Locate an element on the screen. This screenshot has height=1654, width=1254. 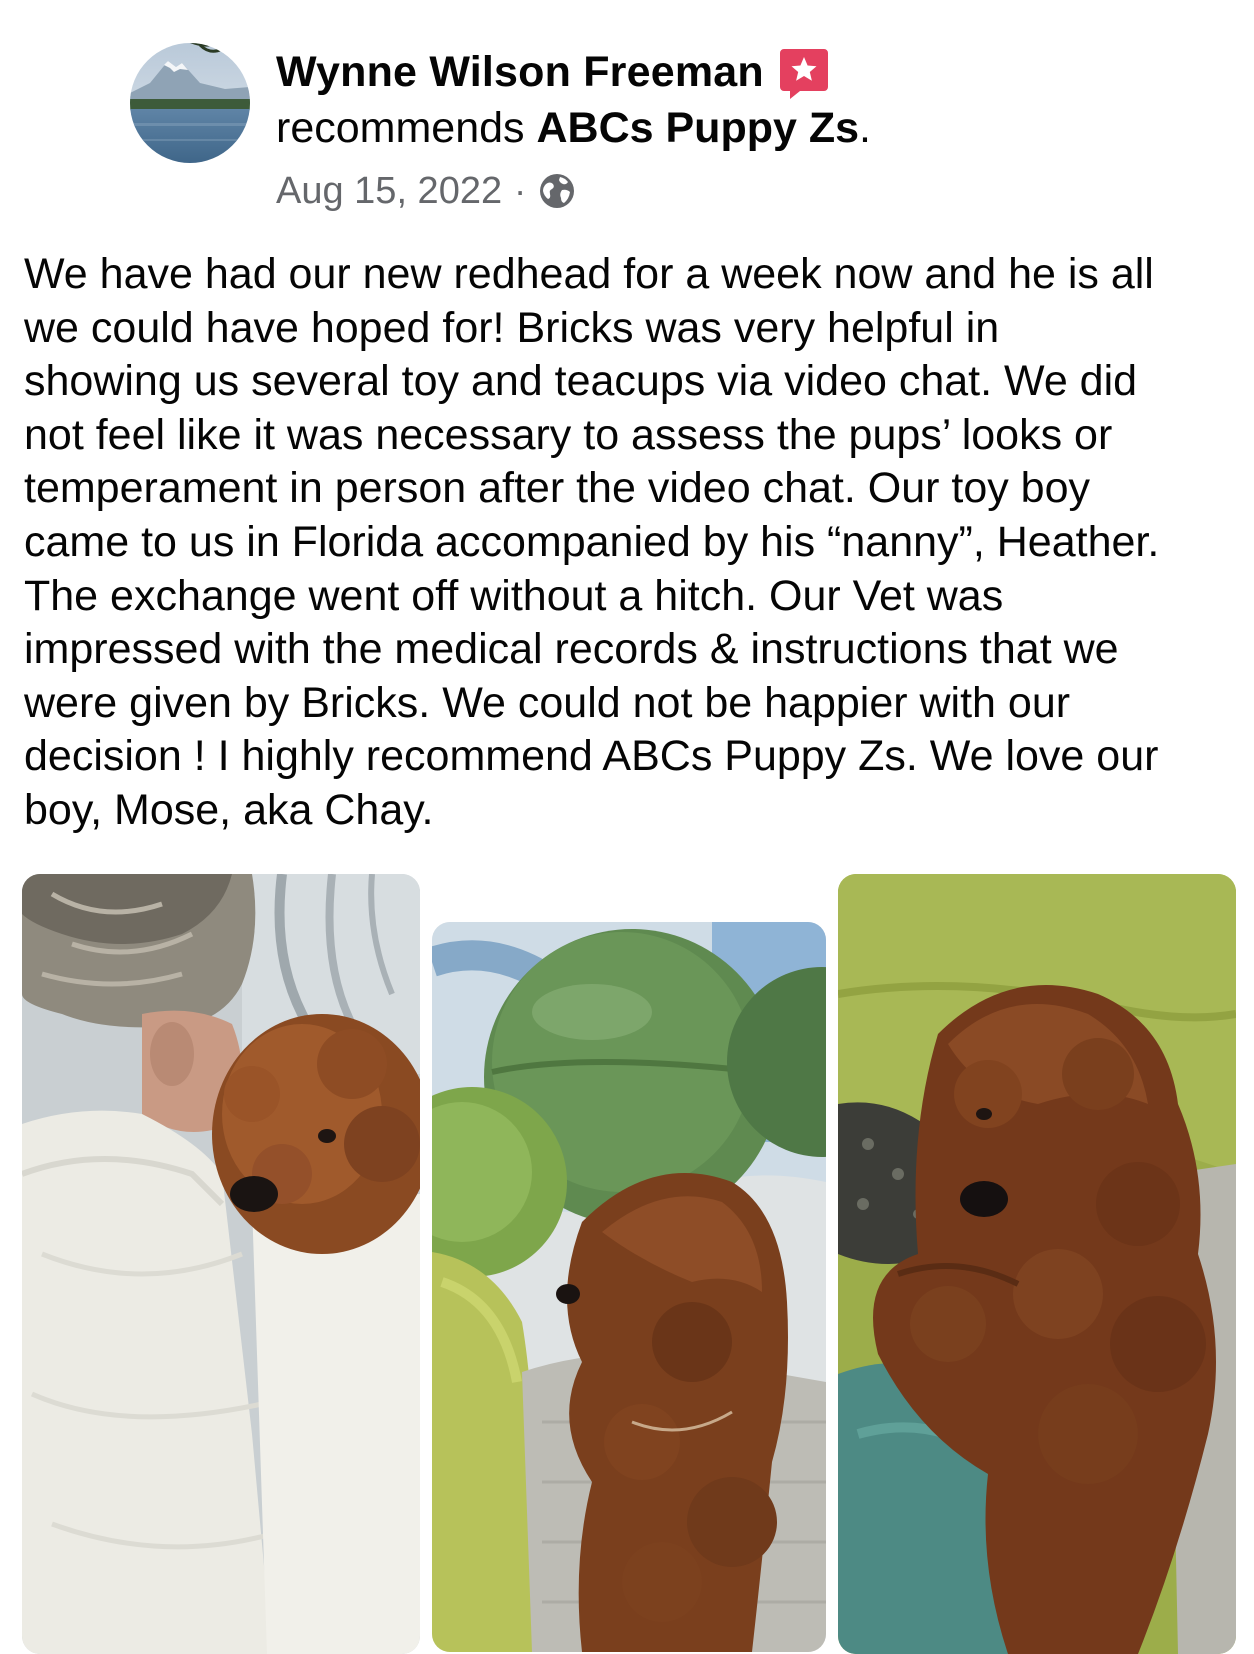
recommended-page-link: ABCs Puppy Zs is located at coordinates (697, 128).